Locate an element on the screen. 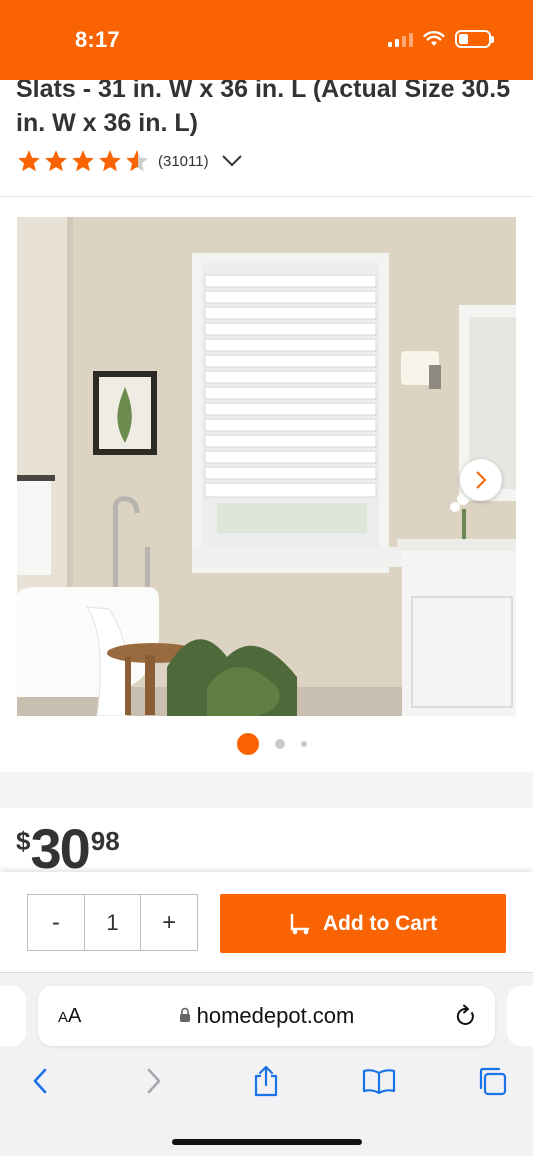  gallery-pagination is located at coordinates (266, 744).